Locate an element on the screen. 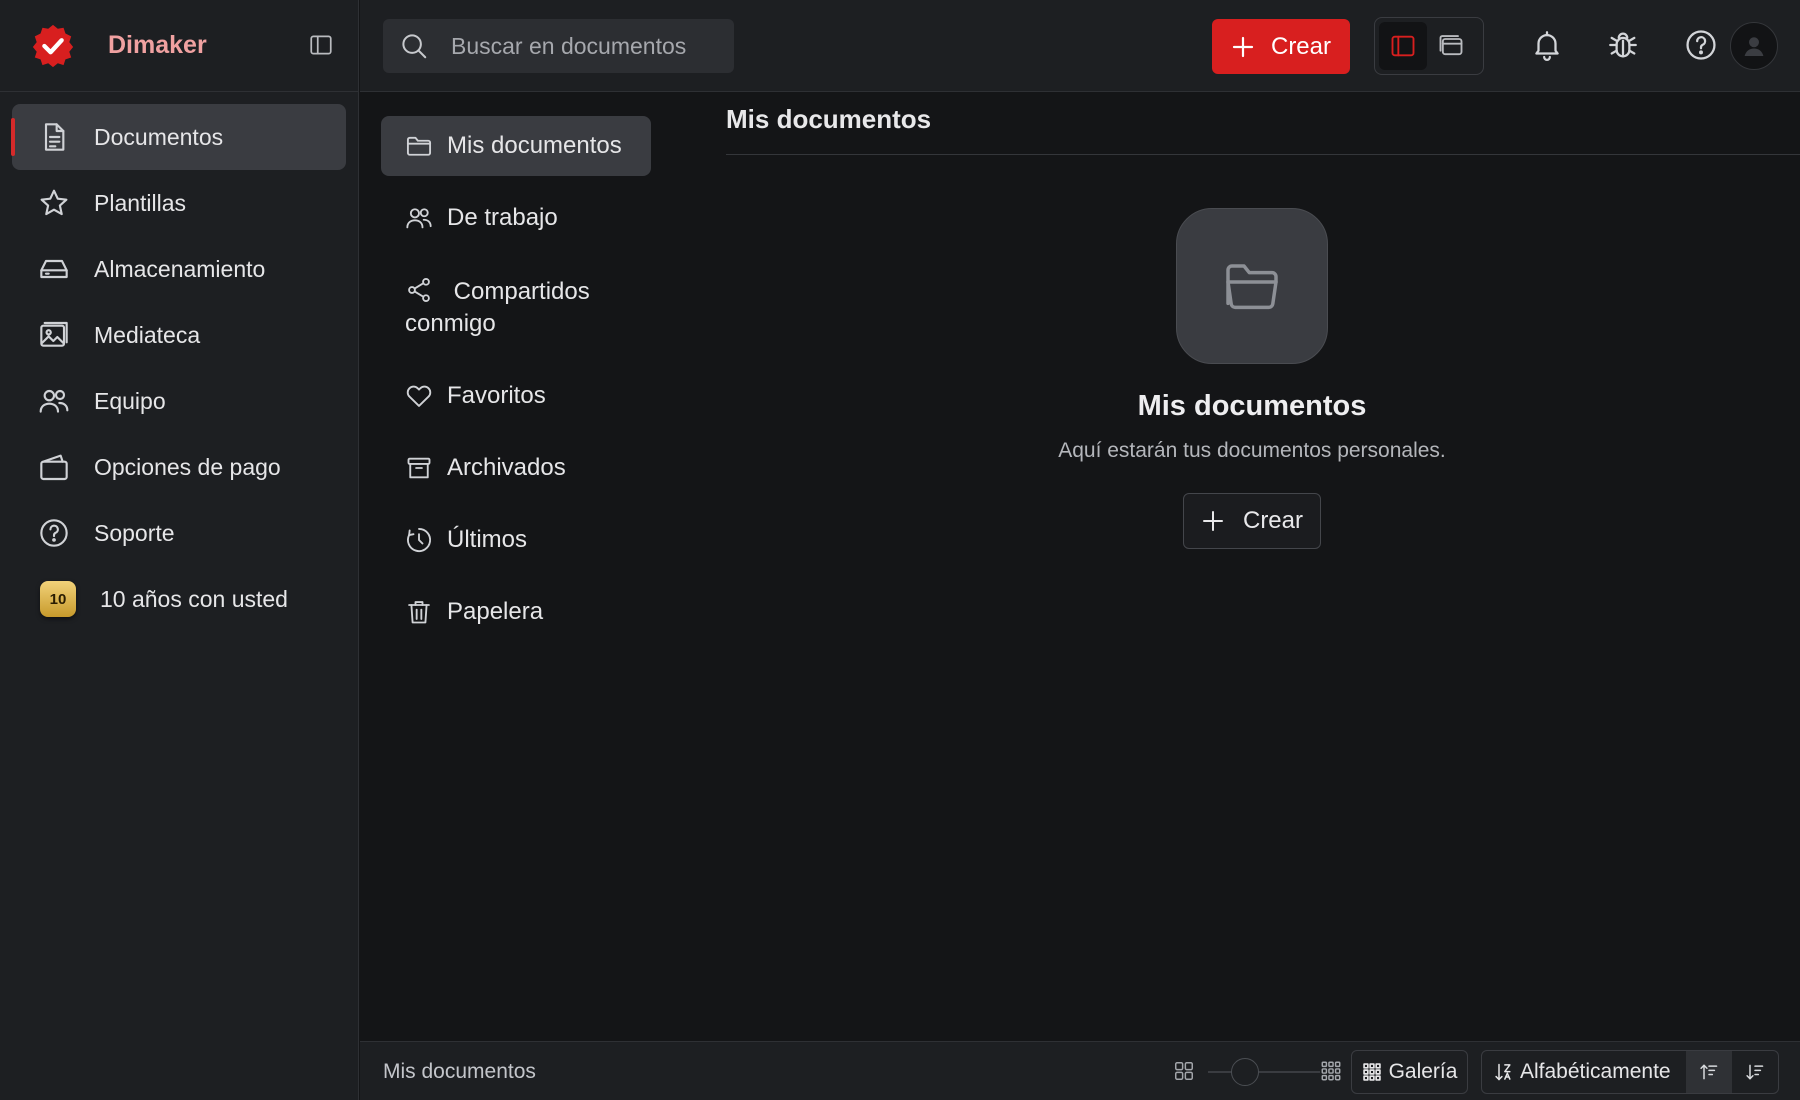  clock-icon is located at coordinates (419, 539).